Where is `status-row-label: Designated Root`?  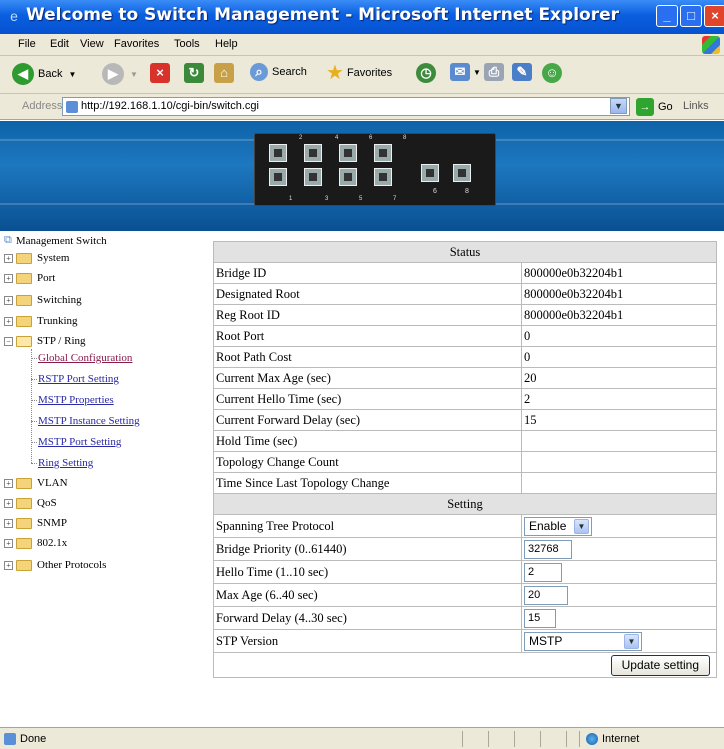
status-row-label: Designated Root is located at coordinates (367, 294).